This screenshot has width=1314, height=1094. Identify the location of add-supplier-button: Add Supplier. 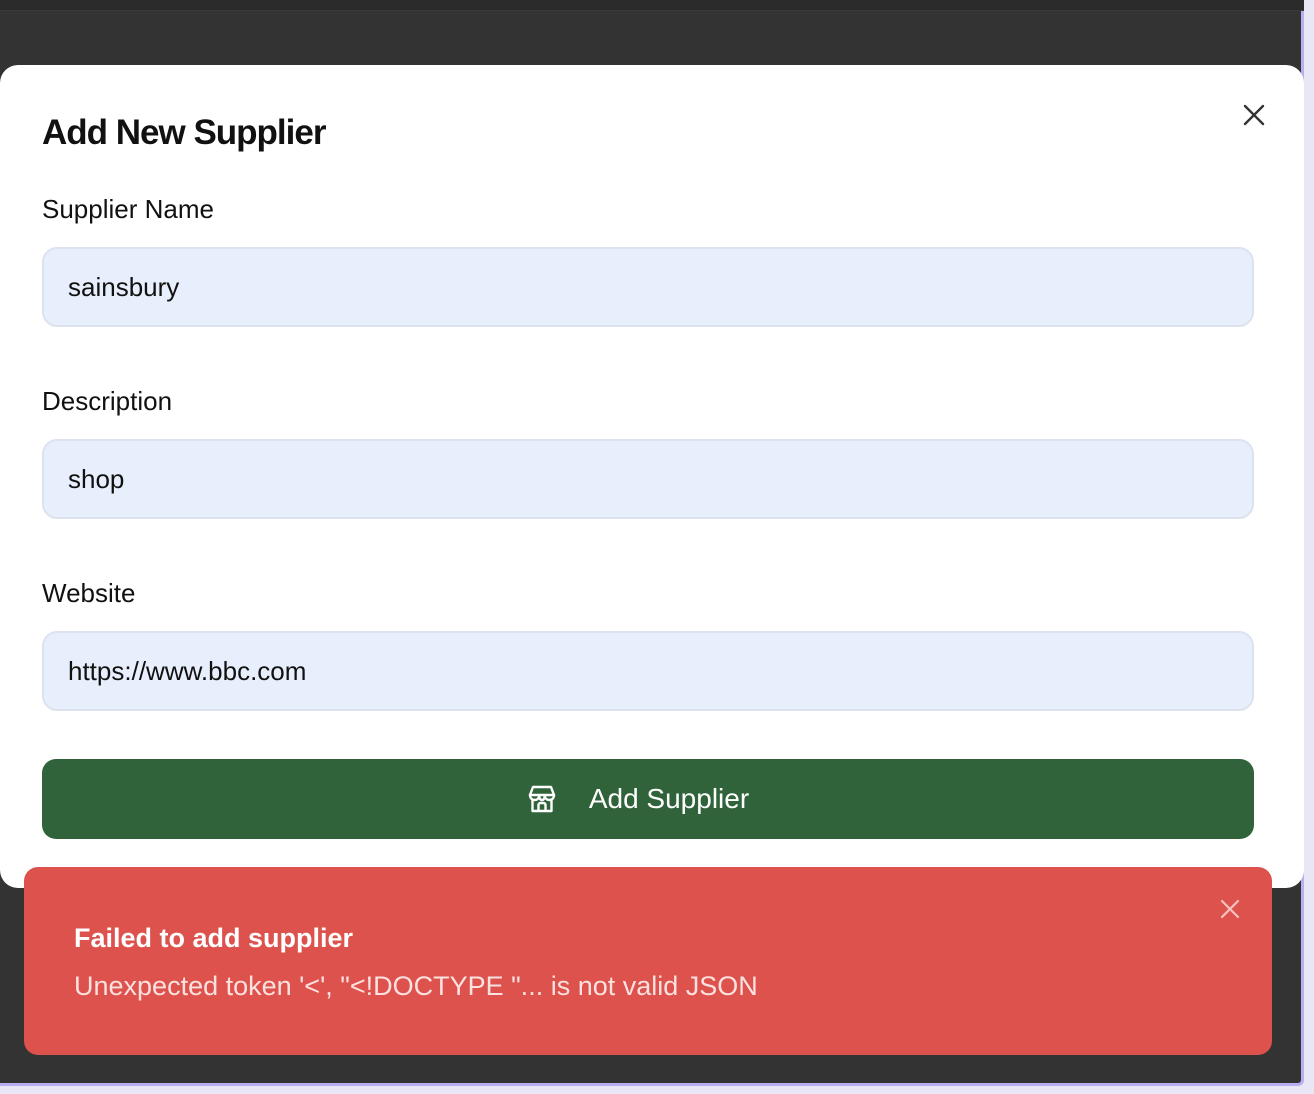
(648, 799).